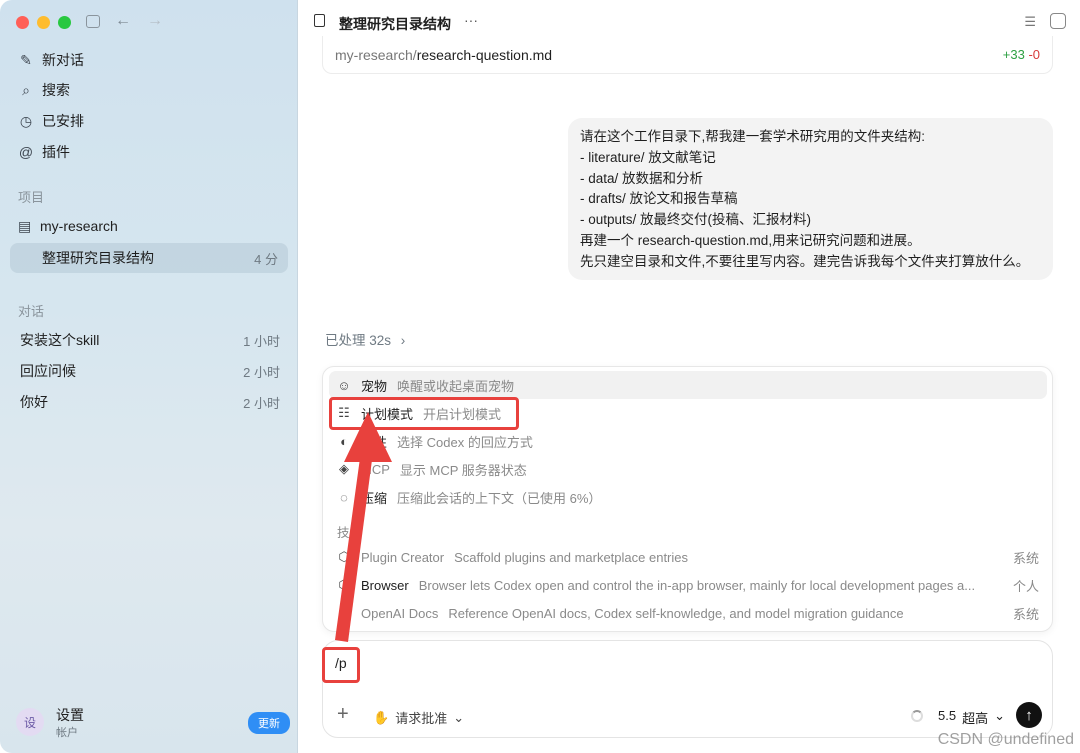 This screenshot has width=1080, height=753. I want to click on command-desc: 压缩此会话的上下文（已使用 6%）, so click(499, 498).